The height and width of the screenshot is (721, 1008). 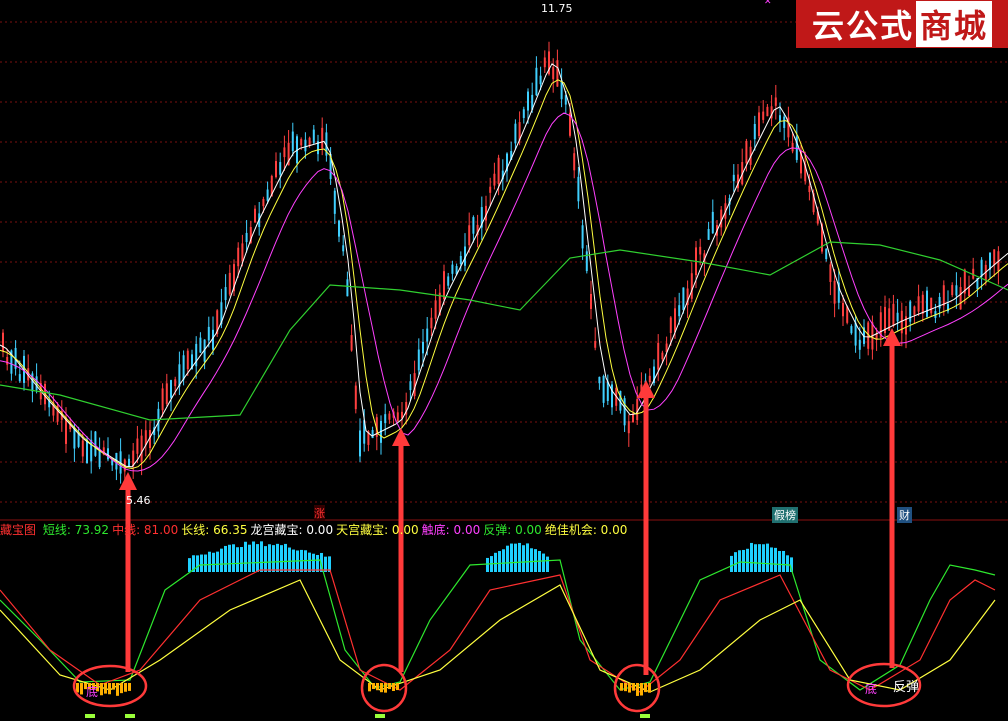 What do you see at coordinates (586, 530) in the screenshot?
I see `indicator-item-7: 绝佳机会: 0.00` at bounding box center [586, 530].